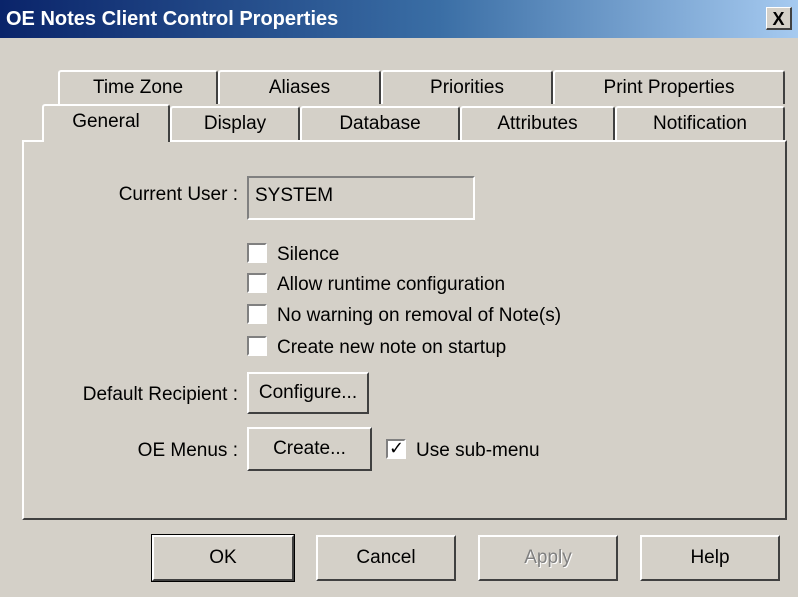 The image size is (798, 597). Describe the element at coordinates (172, 19) in the screenshot. I see `window-title: OE Notes Client Control Properties` at that location.